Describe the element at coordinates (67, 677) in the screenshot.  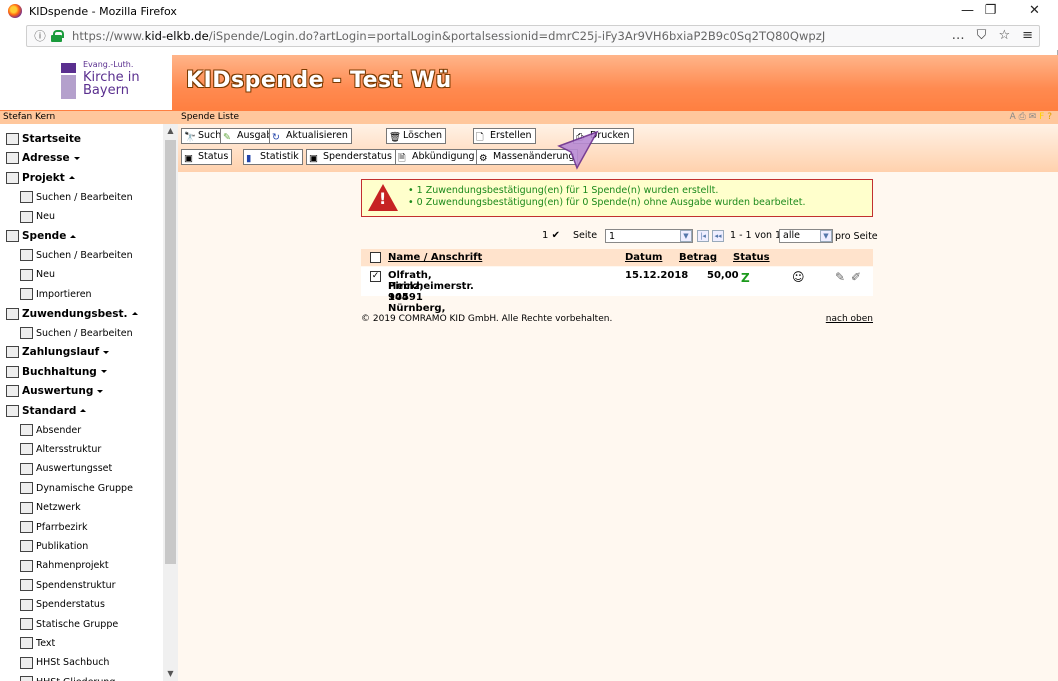
I see `sidebar-item: HHSt Gliederung` at that location.